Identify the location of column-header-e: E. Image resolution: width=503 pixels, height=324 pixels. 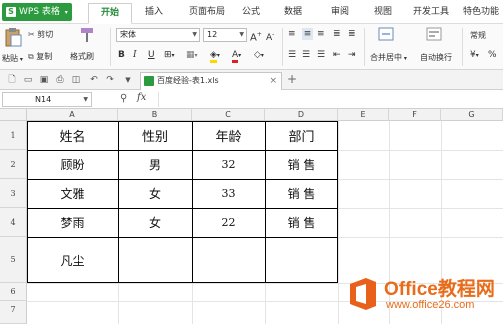
(363, 115).